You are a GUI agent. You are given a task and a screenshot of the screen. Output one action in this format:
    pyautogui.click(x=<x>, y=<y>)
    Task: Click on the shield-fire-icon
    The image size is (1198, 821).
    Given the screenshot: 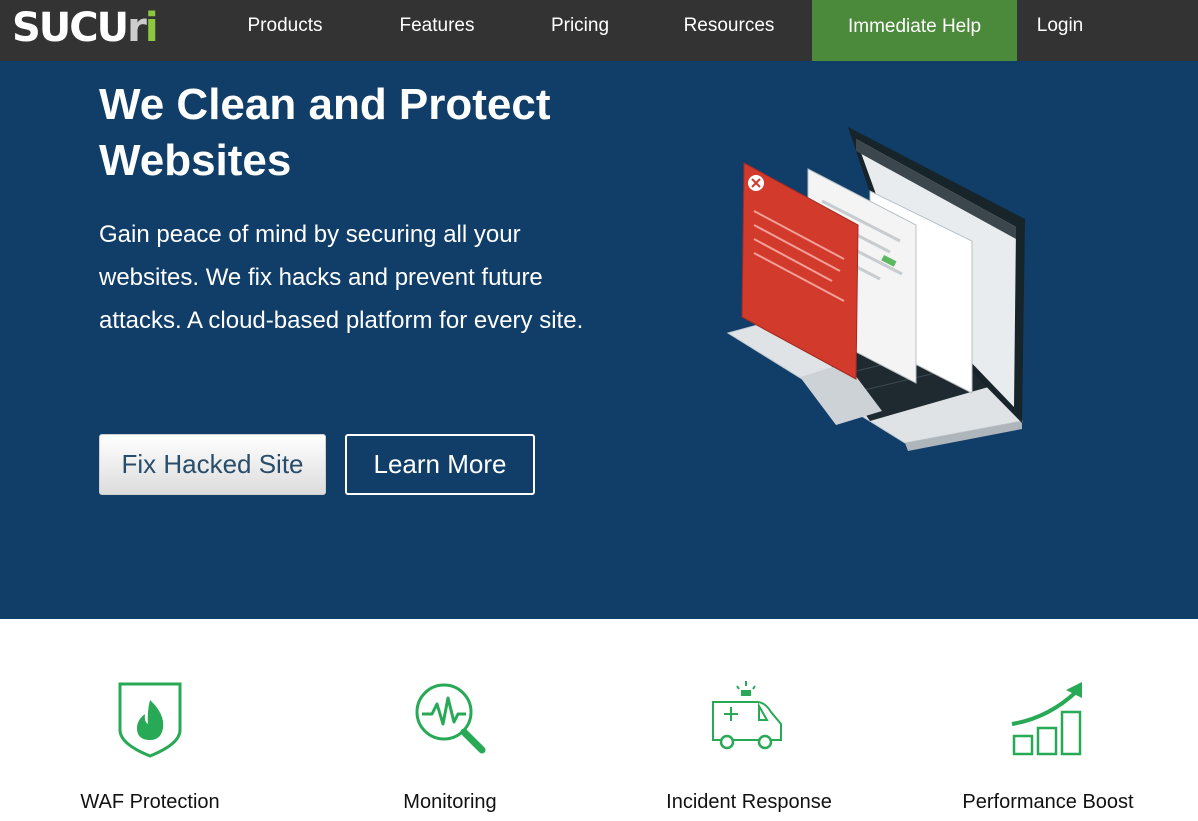 What is the action you would take?
    pyautogui.click(x=150, y=720)
    